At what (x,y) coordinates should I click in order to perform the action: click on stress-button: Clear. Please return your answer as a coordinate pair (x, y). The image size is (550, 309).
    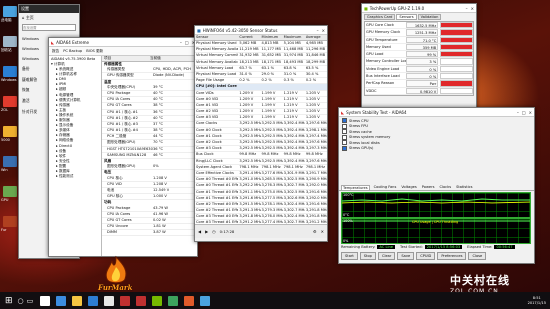
    Looking at the image, I should click on (386, 256).